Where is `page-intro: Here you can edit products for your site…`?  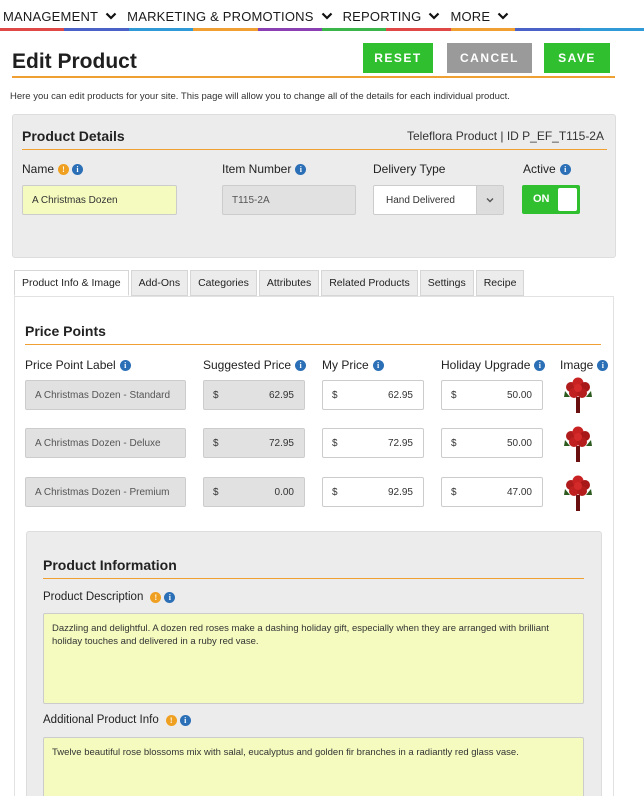
page-intro: Here you can edit products for your site… is located at coordinates (260, 96).